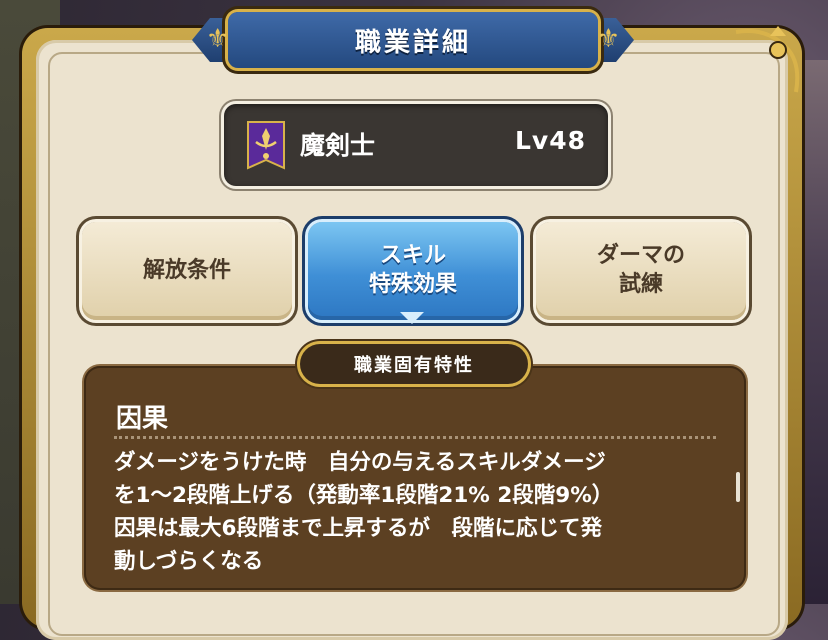  What do you see at coordinates (338, 145) in the screenshot?
I see `job-name: 魔剣士` at bounding box center [338, 145].